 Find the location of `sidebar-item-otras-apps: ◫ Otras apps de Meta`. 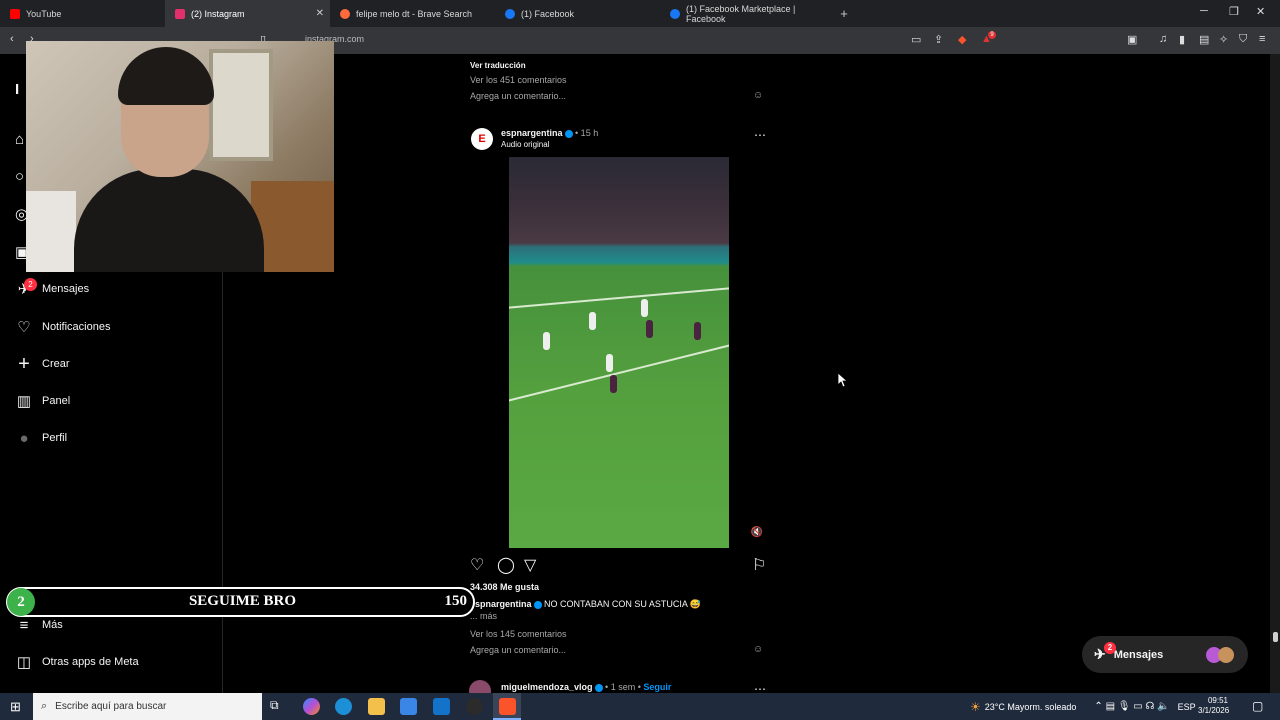

sidebar-item-otras-apps: ◫ Otras apps de Meta is located at coordinates (77, 662).